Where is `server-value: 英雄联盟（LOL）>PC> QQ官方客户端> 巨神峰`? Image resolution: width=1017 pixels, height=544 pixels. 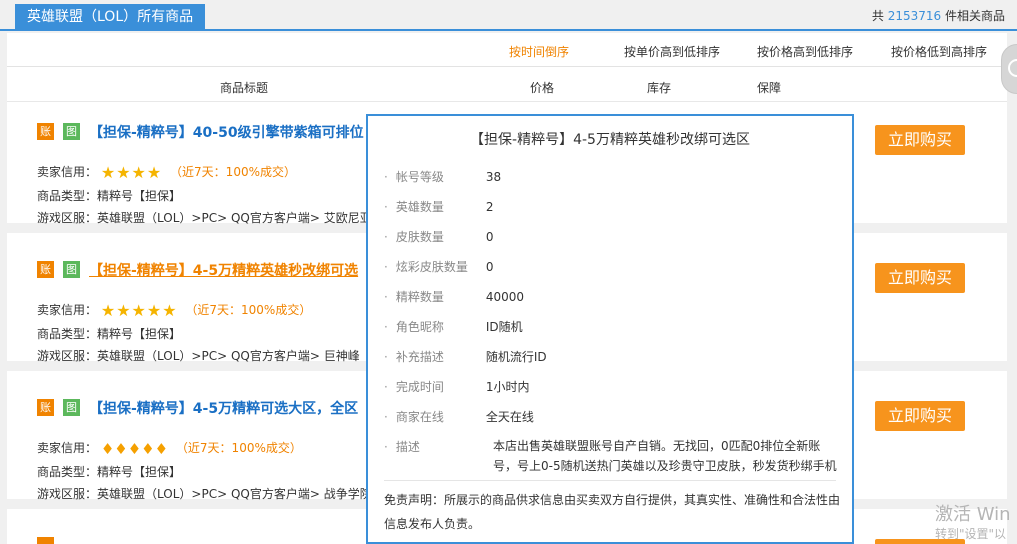
server-value: 英雄联盟（LOL）>PC> QQ官方客户端> 巨神峰 is located at coordinates (228, 356).